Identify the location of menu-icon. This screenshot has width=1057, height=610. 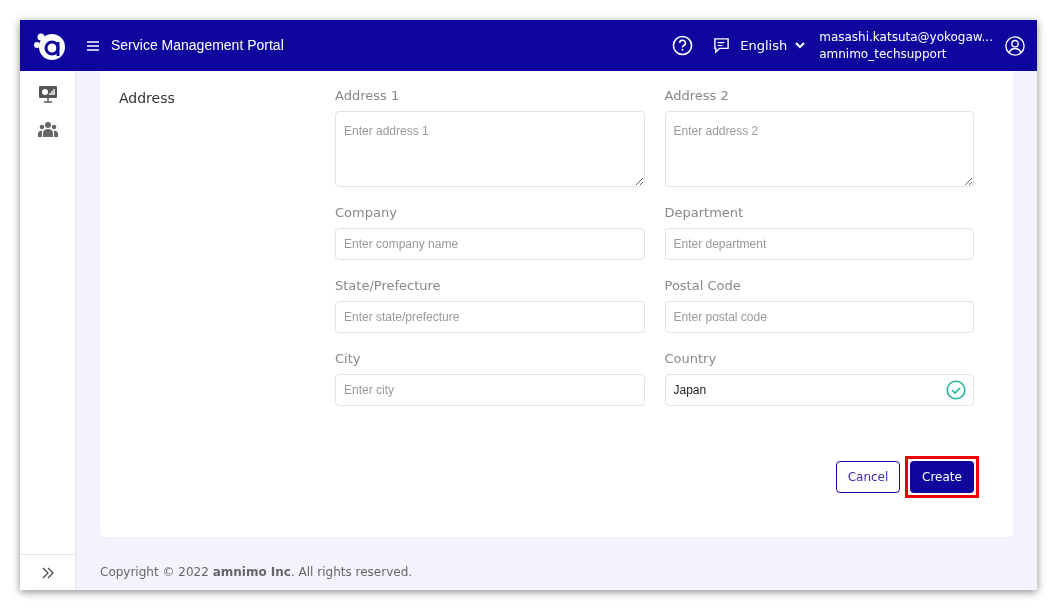
(93, 45).